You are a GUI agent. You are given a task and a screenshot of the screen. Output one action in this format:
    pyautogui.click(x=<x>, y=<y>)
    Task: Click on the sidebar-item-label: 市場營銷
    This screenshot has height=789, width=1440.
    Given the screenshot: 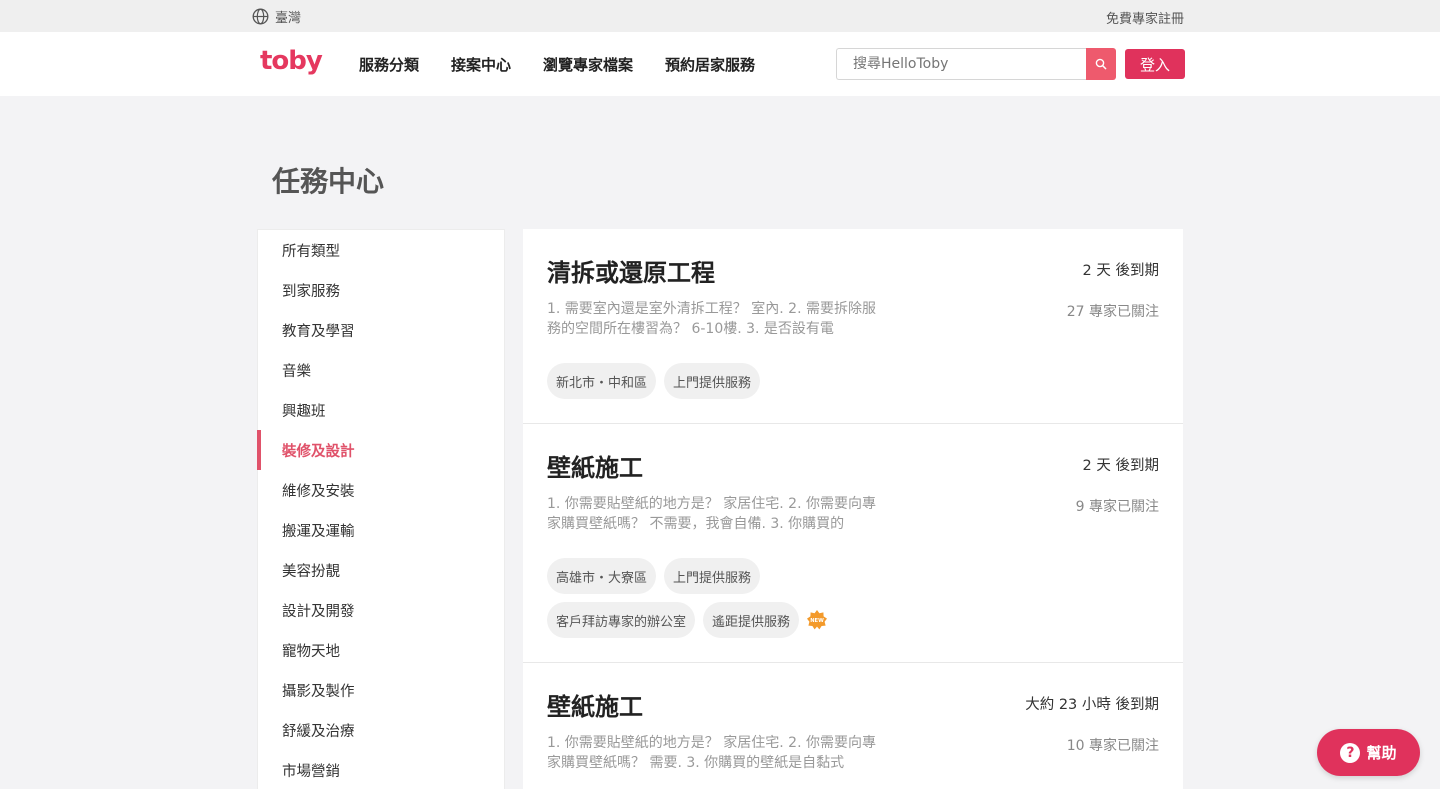 What is the action you would take?
    pyautogui.click(x=311, y=771)
    